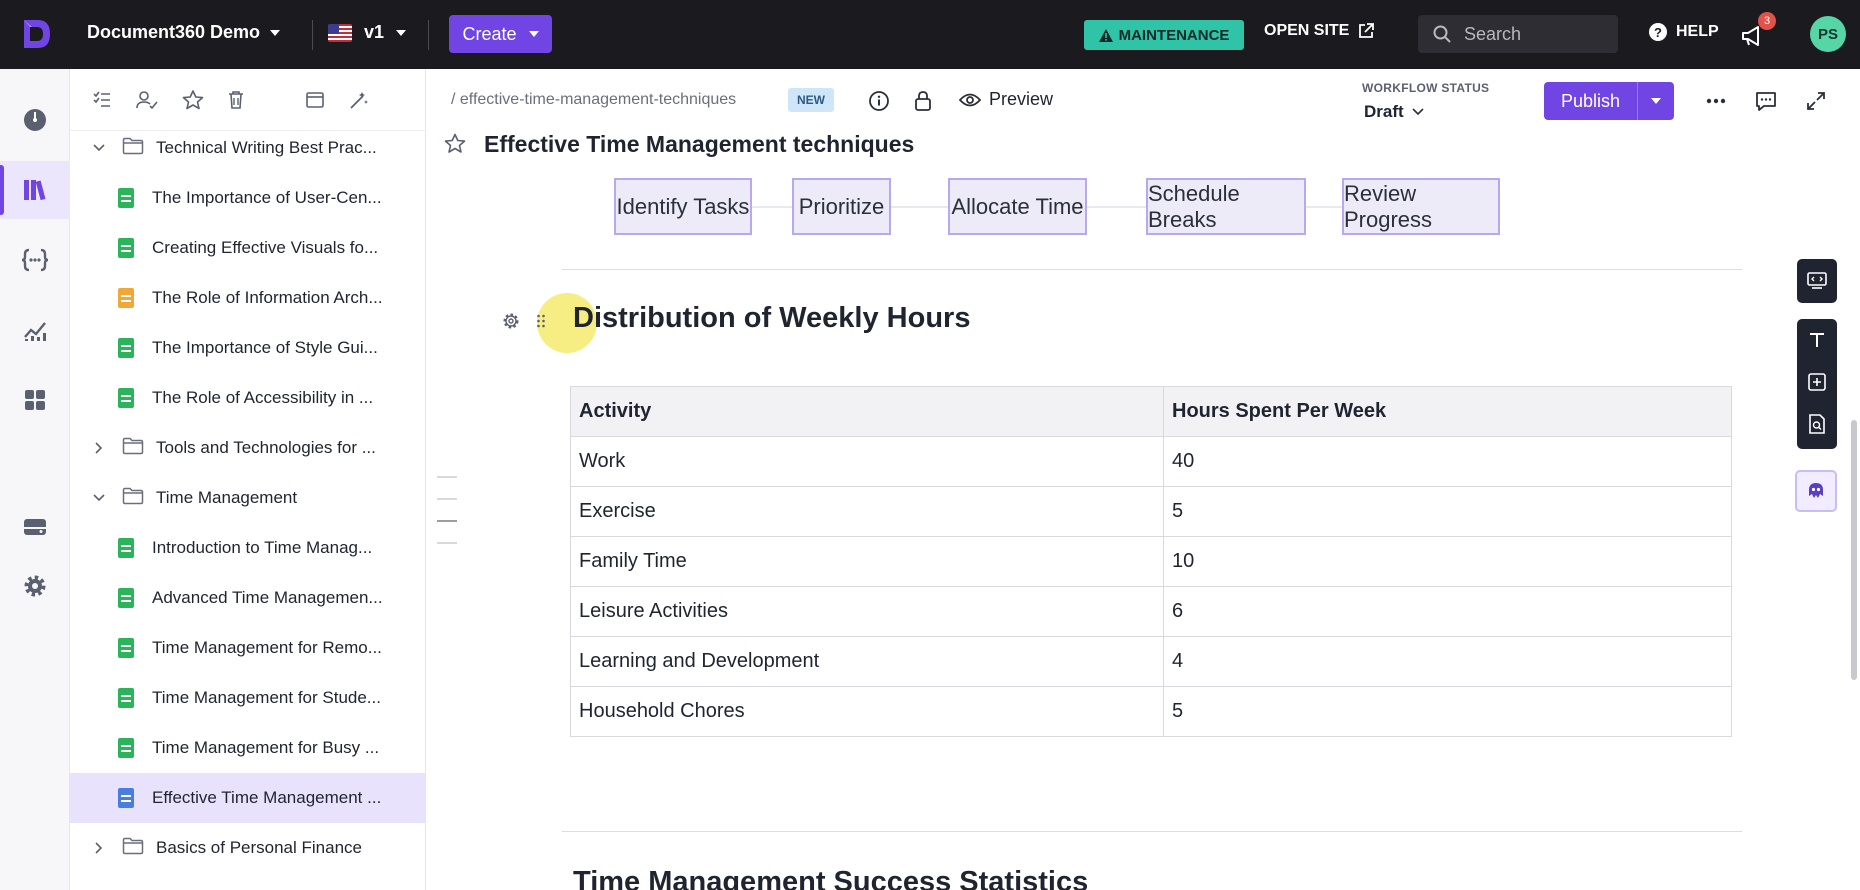 This screenshot has height=890, width=1860. What do you see at coordinates (1817, 280) in the screenshot?
I see `embed-code-icon` at bounding box center [1817, 280].